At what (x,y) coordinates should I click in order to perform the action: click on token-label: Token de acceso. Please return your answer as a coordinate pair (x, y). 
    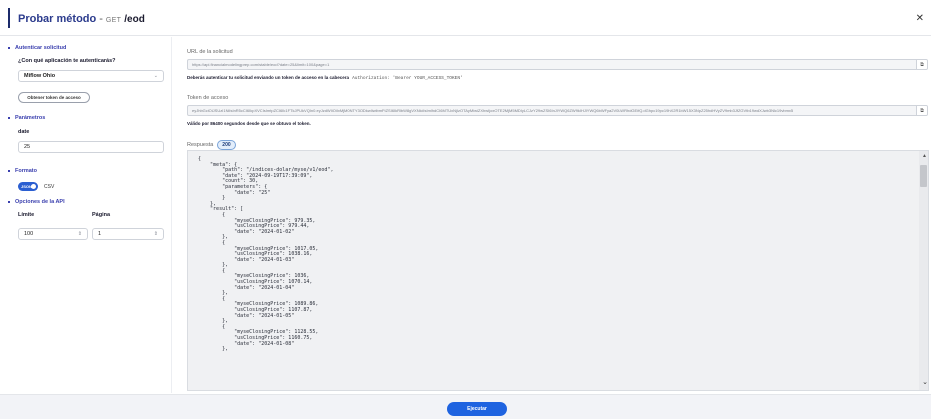
    Looking at the image, I should click on (208, 98).